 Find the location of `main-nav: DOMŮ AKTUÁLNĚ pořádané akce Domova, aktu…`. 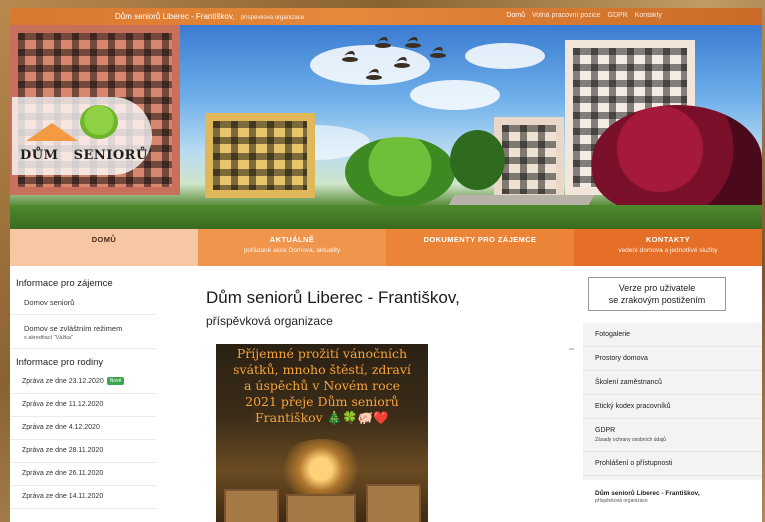

main-nav: DOMŮ AKTUÁLNĚ pořádané akce Domova, aktu… is located at coordinates (386, 247).